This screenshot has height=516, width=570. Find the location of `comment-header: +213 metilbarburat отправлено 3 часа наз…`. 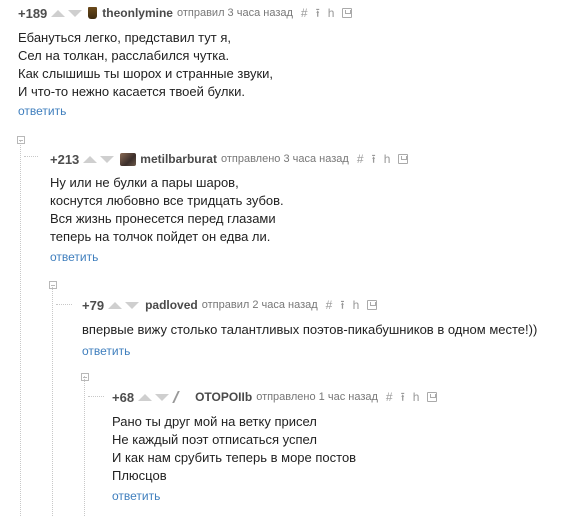

comment-header: +213 metilbarburat отправлено 3 часа наз… is located at coordinates (233, 159).